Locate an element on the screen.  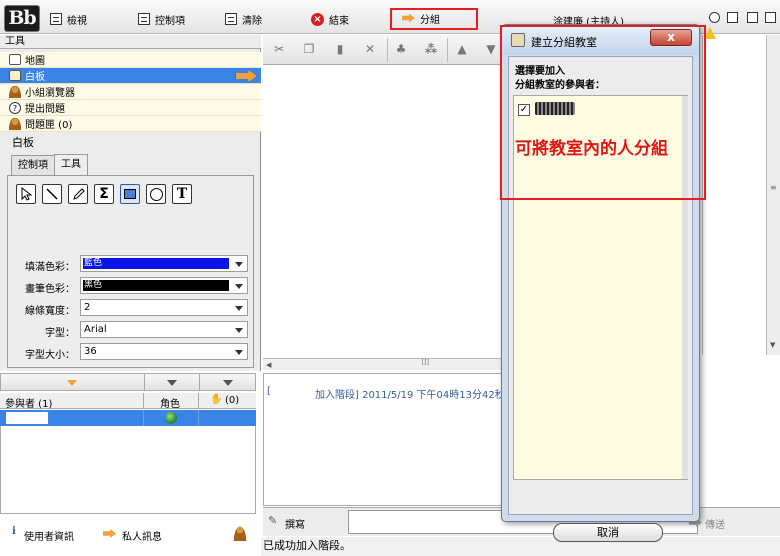
font-select: Arial is located at coordinates (164, 329).